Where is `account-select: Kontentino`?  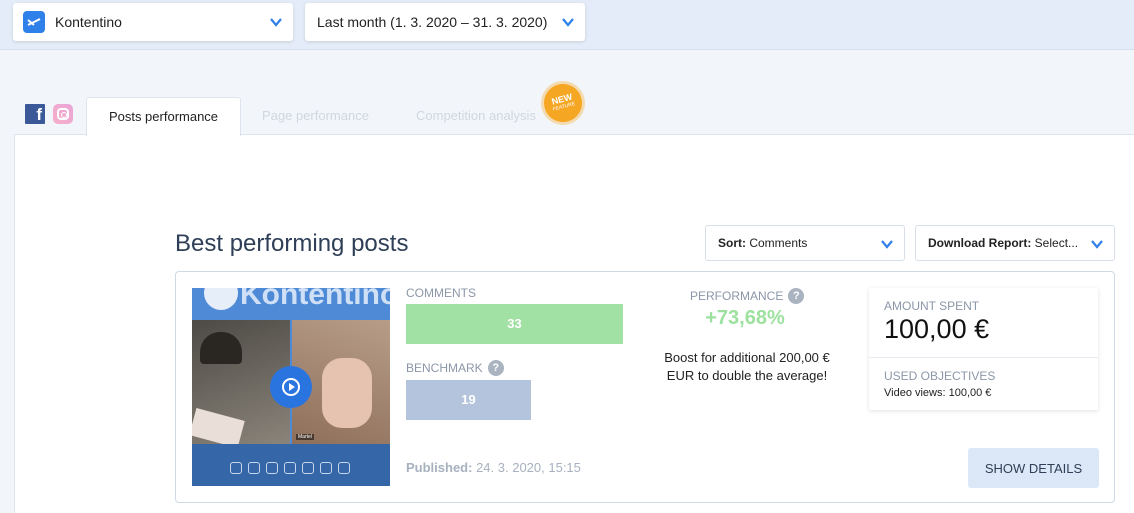
account-select: Kontentino is located at coordinates (153, 22).